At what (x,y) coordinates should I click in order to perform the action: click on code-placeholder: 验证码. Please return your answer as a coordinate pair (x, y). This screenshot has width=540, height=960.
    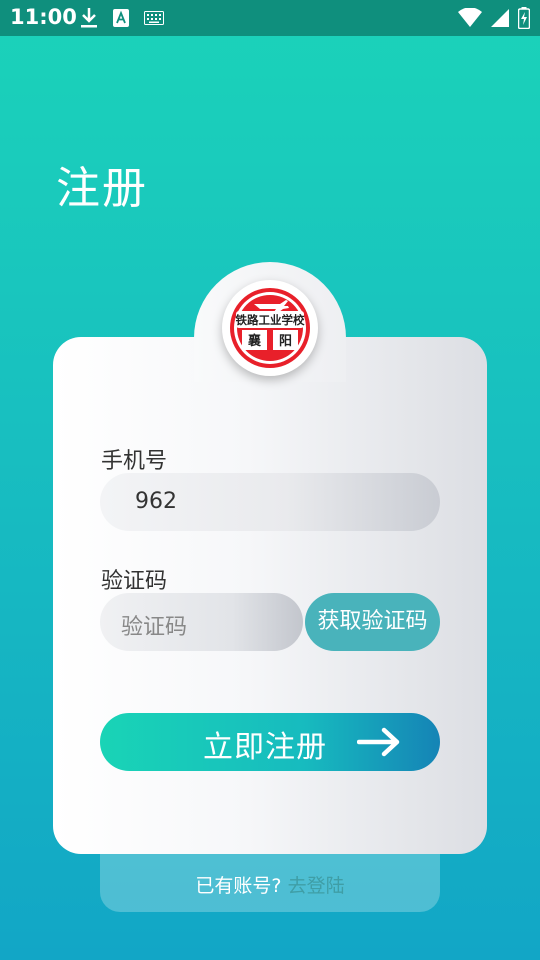
    Looking at the image, I should click on (154, 627).